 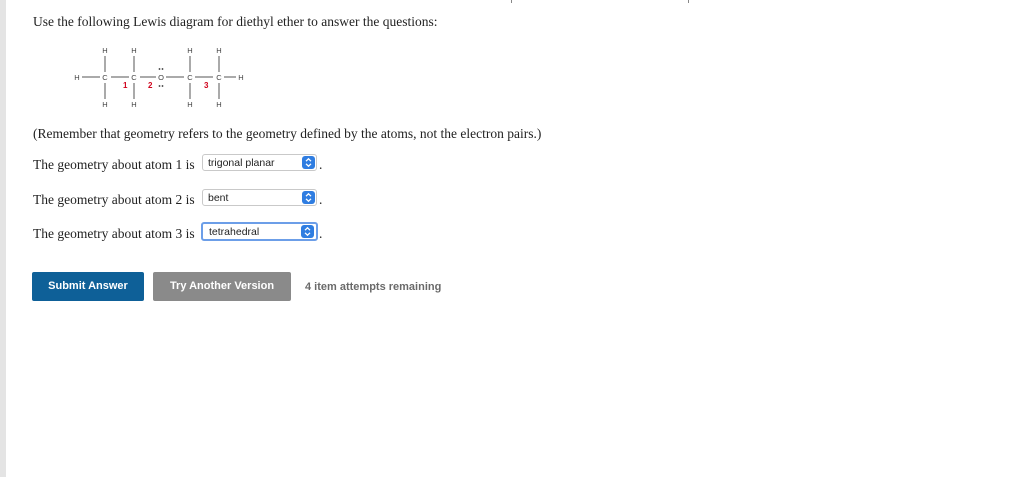 I want to click on atom-number-1: 1, so click(x=125, y=85).